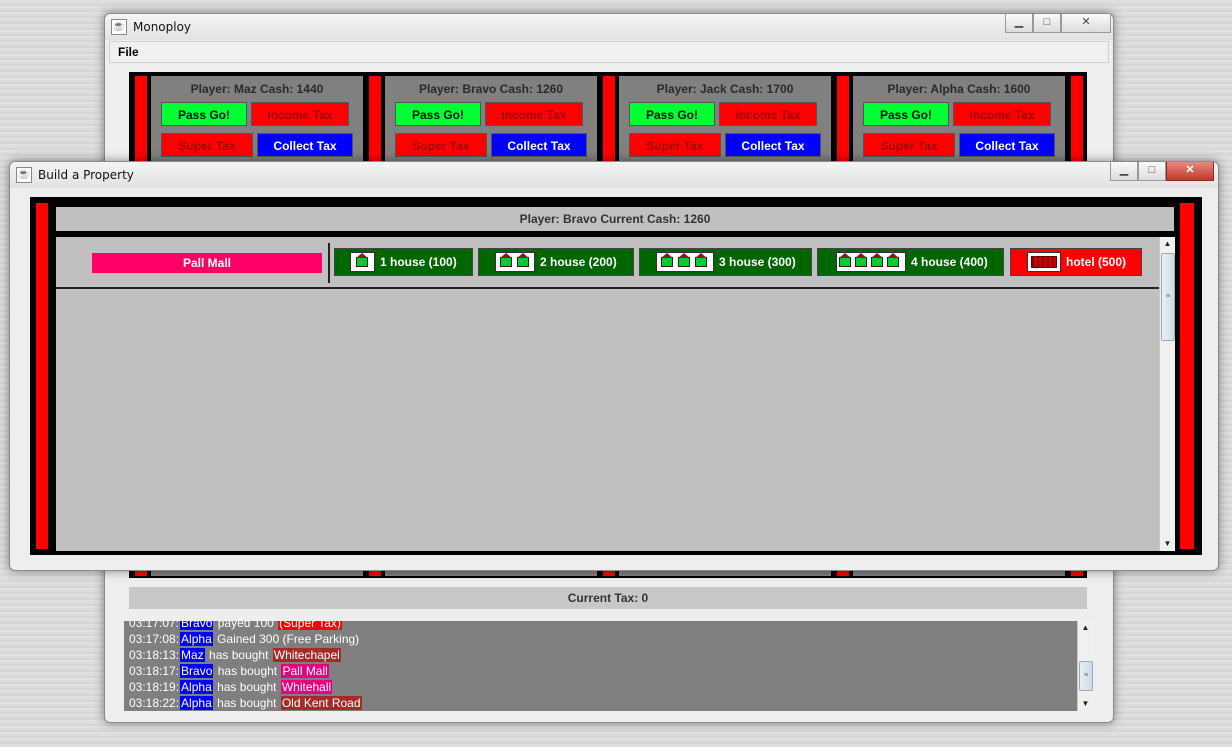 The height and width of the screenshot is (747, 1232). I want to click on option-label: hotel (500), so click(1096, 262).